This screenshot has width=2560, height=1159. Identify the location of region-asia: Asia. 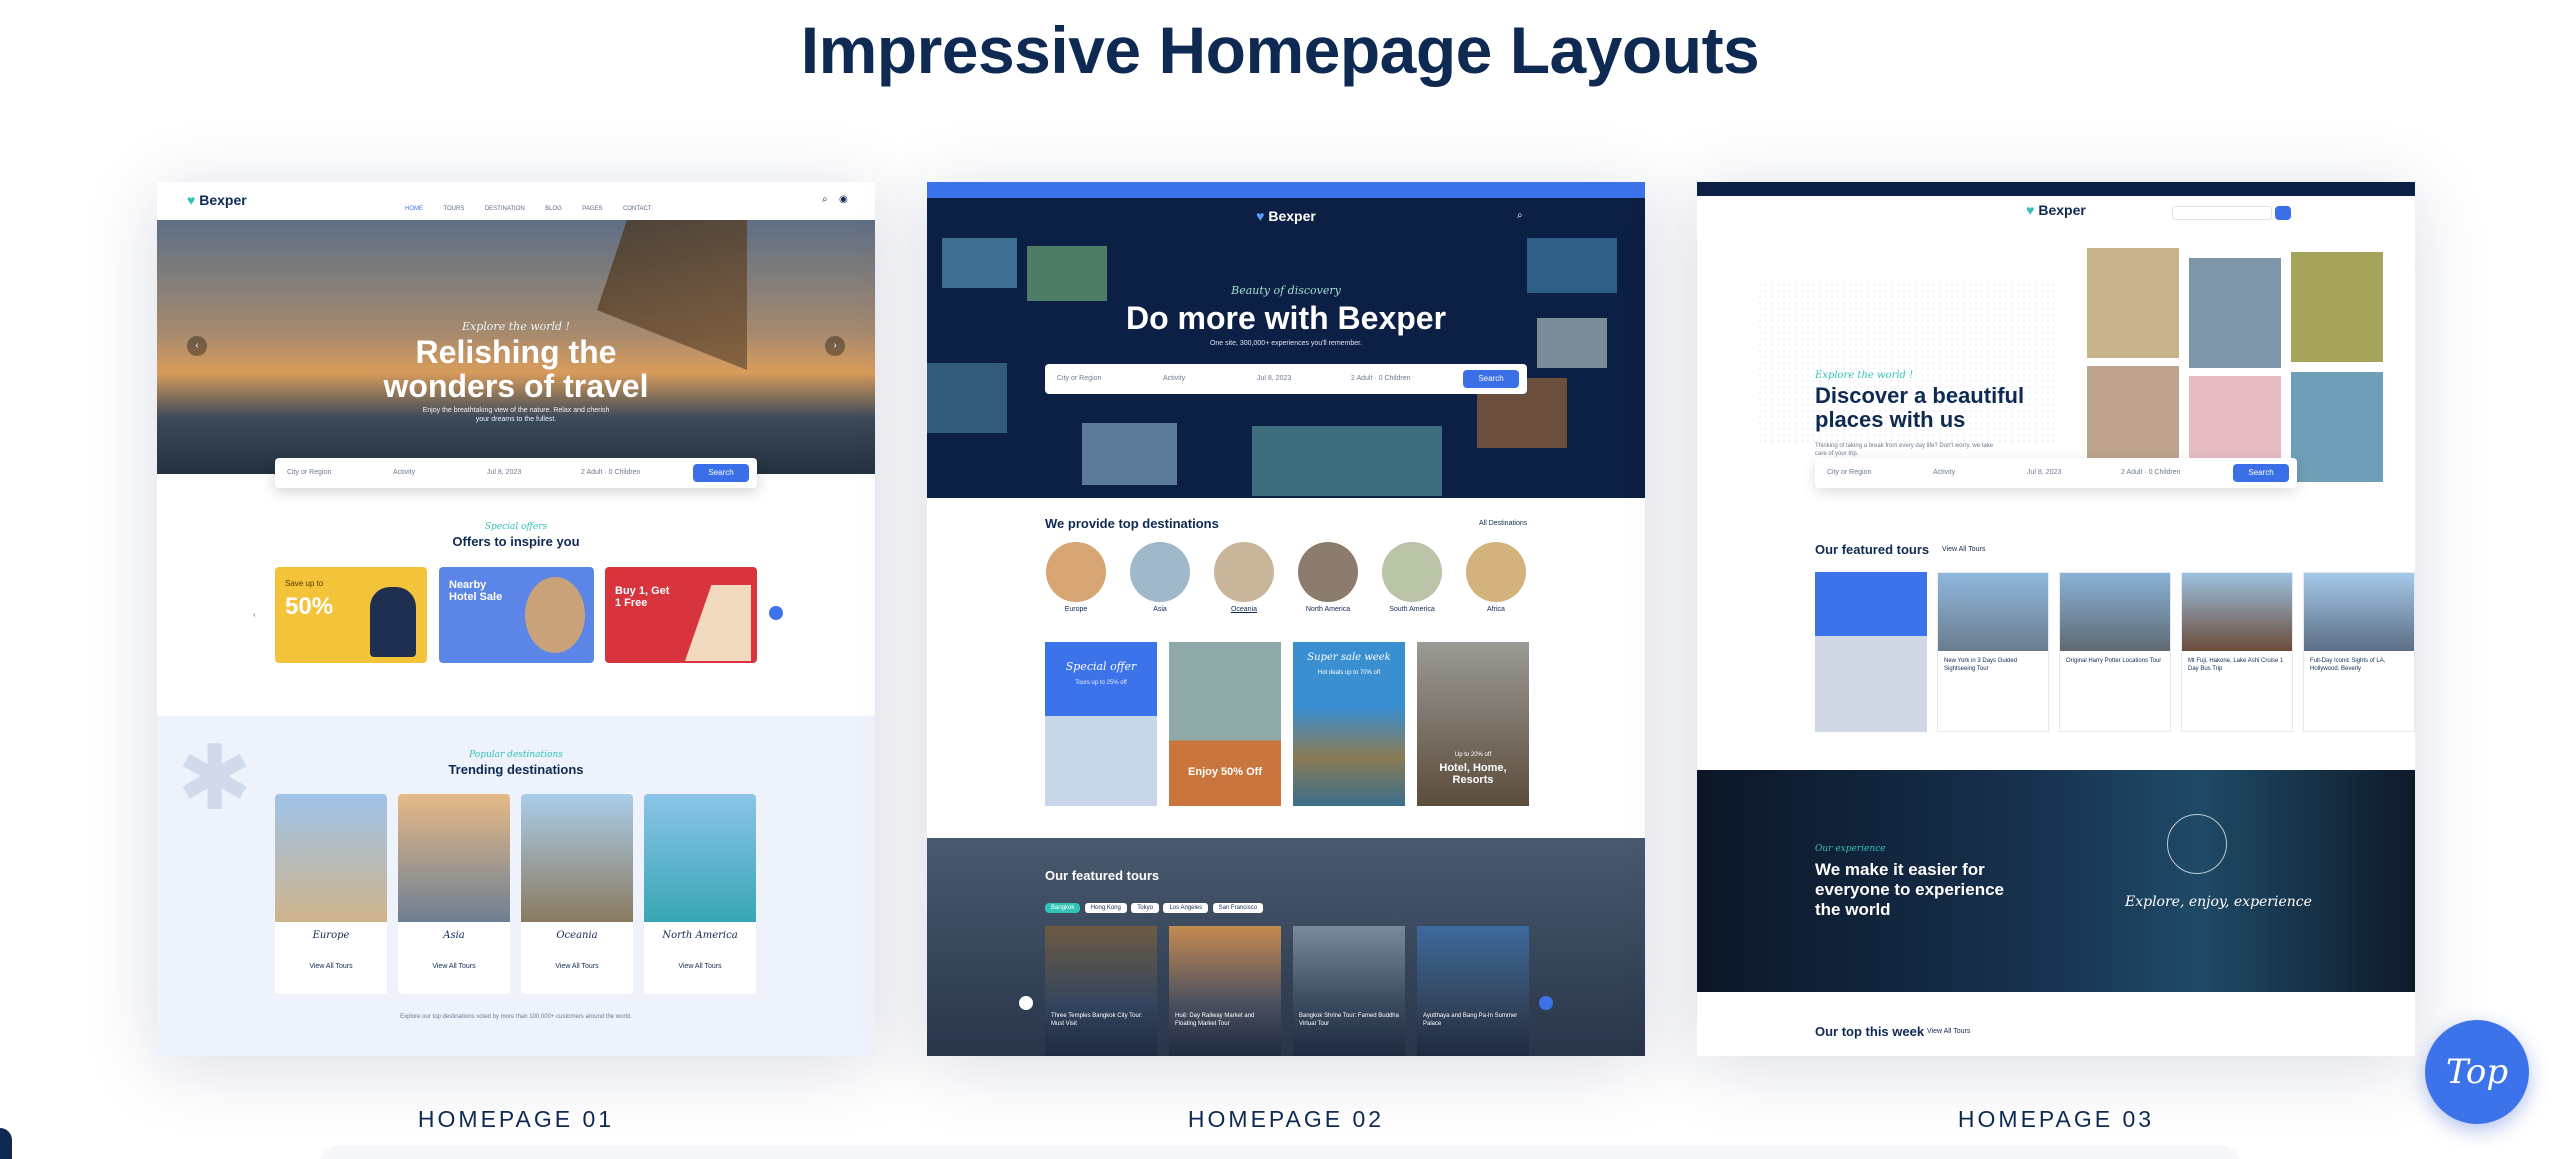
(1160, 577).